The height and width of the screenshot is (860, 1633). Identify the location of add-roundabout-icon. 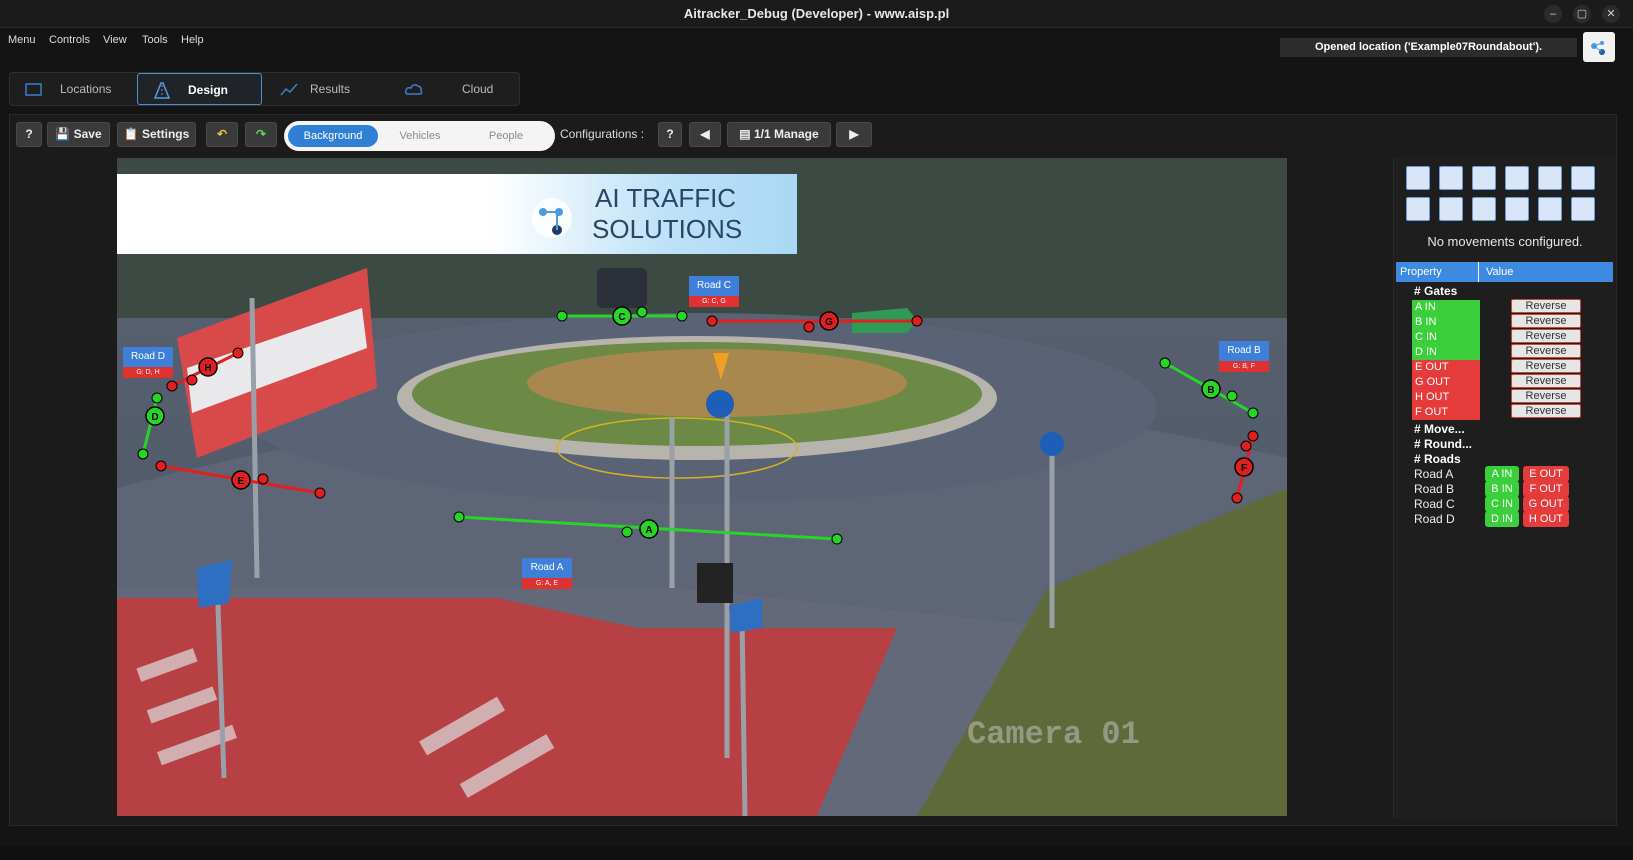
(1550, 178).